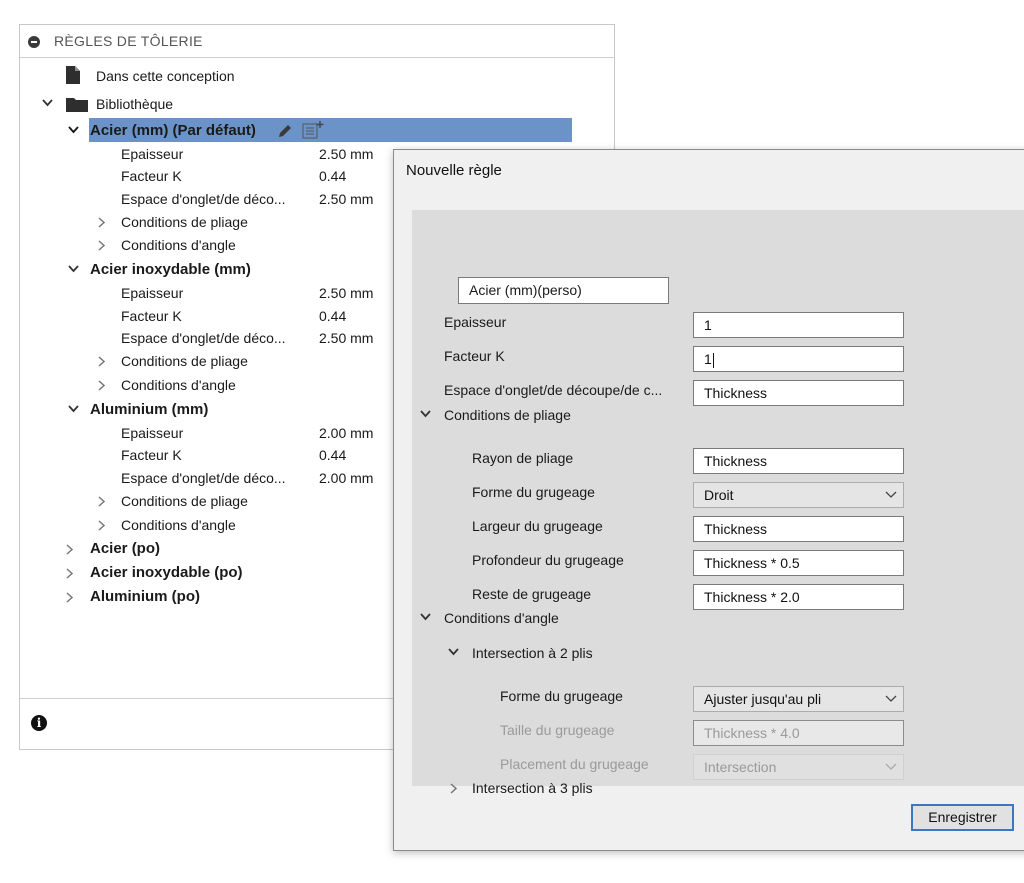 The image size is (1024, 883). I want to click on corner-shape-label: Forme du grugeage, so click(561, 696).